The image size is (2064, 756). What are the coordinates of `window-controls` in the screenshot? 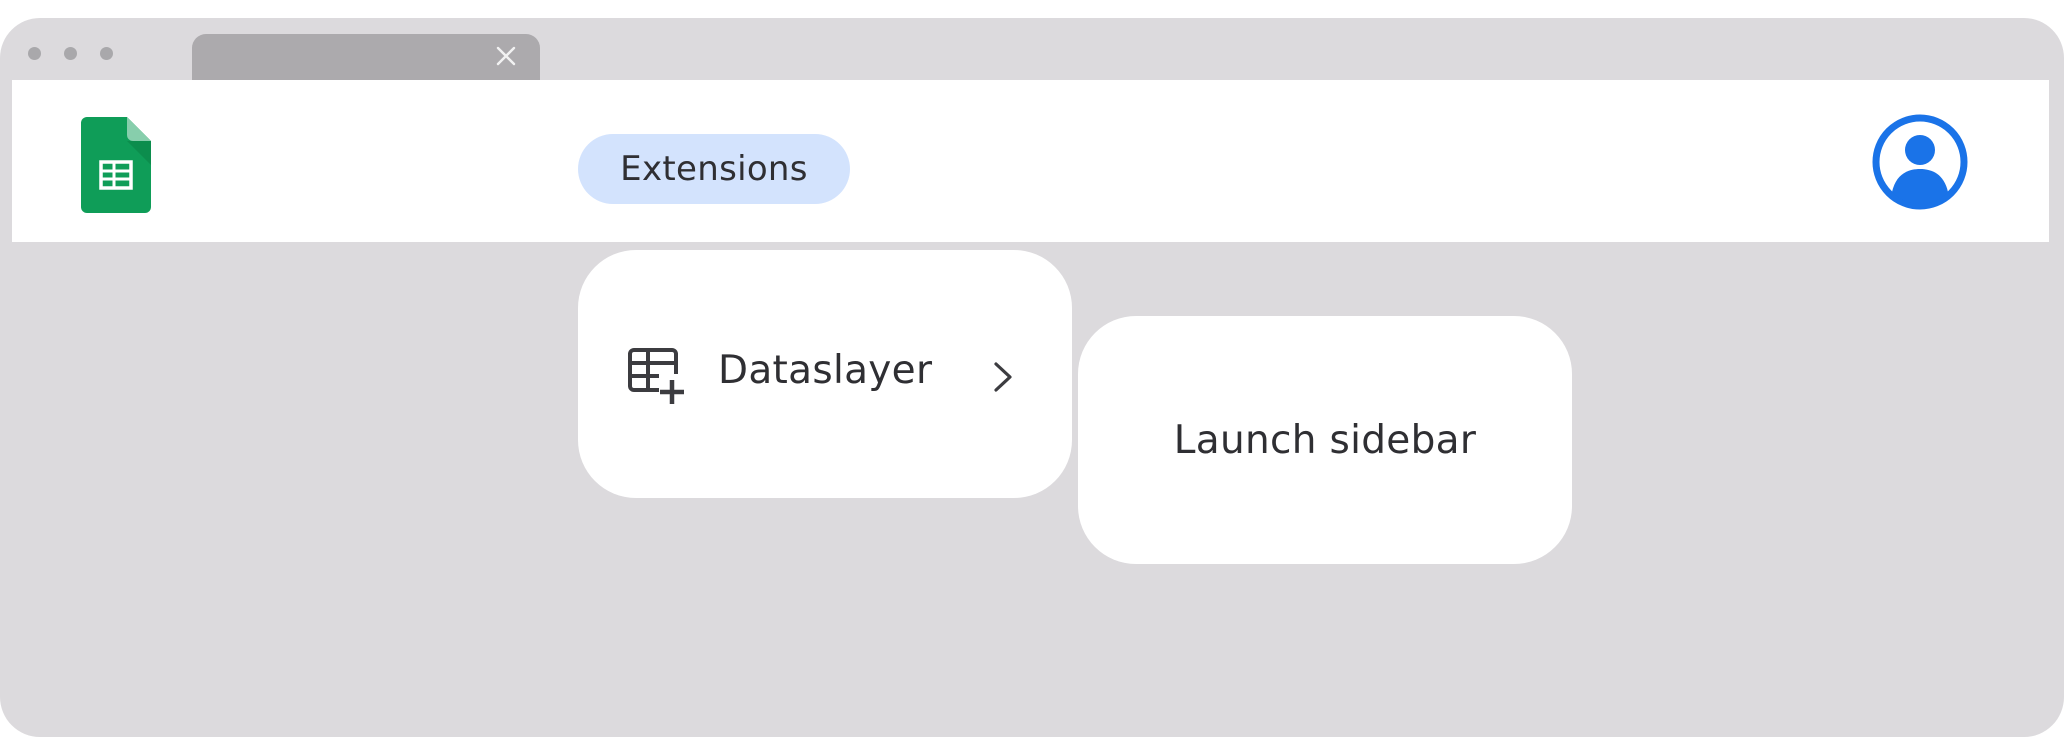 It's located at (70, 53).